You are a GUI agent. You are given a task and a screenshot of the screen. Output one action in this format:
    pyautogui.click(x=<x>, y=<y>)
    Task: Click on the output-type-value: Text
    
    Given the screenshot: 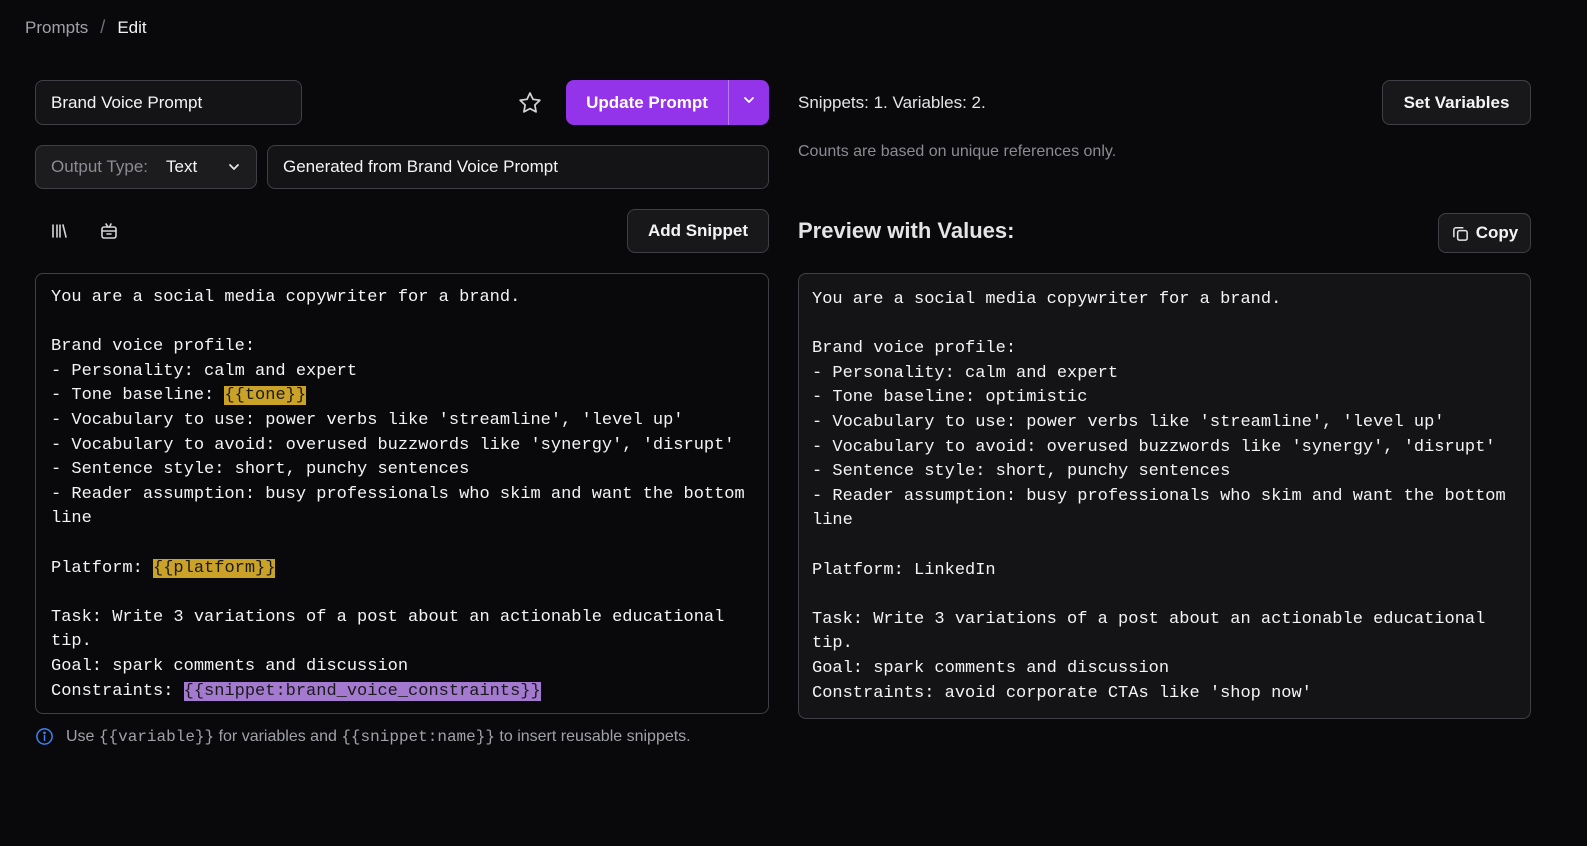 What is the action you would take?
    pyautogui.click(x=182, y=166)
    